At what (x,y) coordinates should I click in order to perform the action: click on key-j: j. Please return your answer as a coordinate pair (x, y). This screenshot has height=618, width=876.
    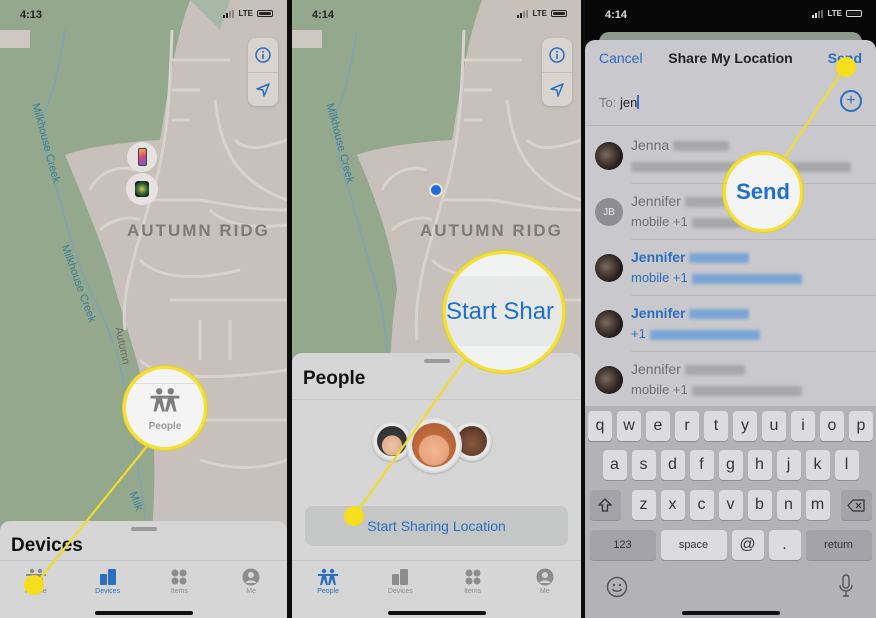
    Looking at the image, I should click on (788, 465).